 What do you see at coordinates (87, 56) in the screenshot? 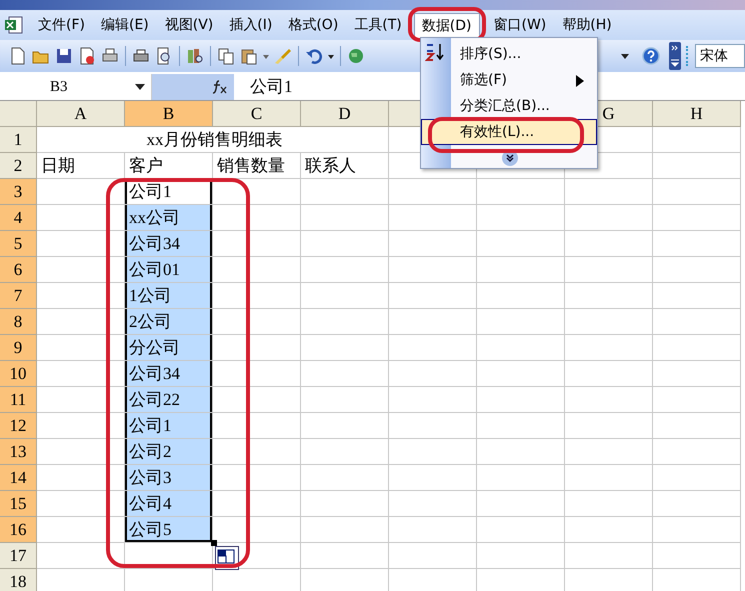
I see `document-icon` at bounding box center [87, 56].